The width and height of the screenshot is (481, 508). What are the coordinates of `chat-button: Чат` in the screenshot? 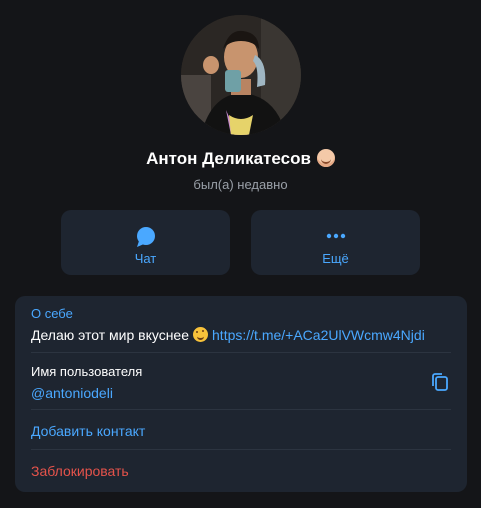 It's located at (145, 242).